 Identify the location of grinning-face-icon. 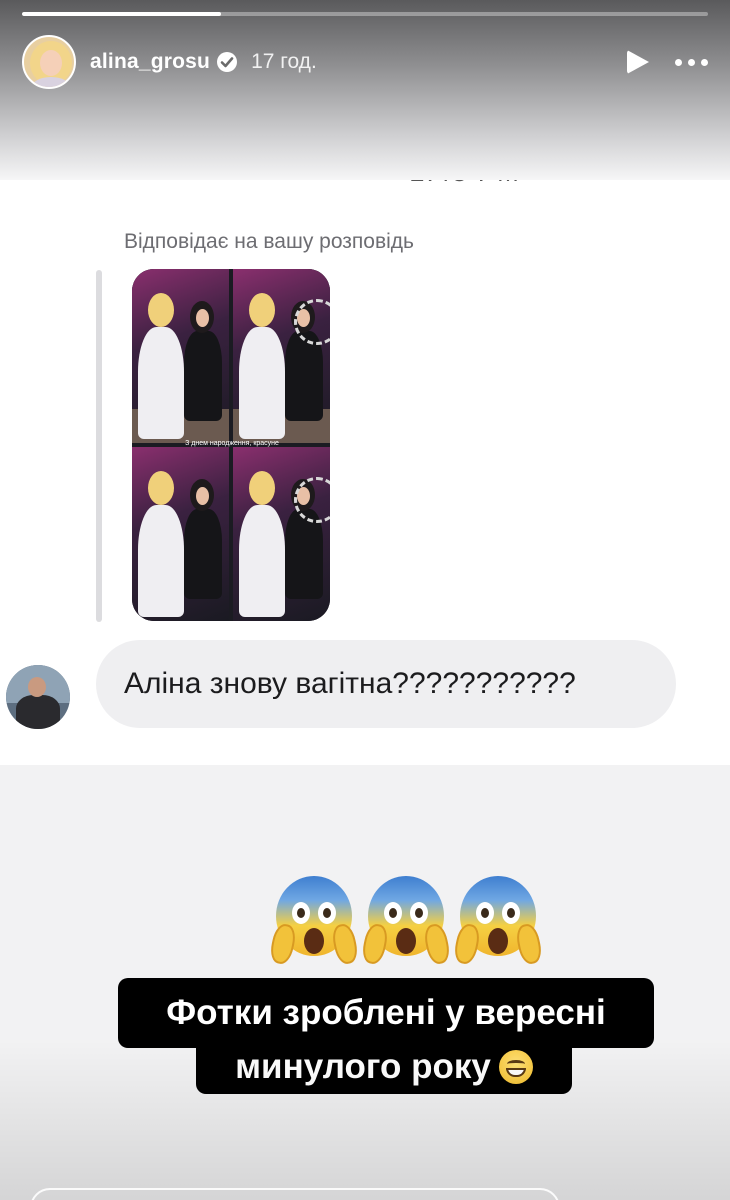
(515, 1067).